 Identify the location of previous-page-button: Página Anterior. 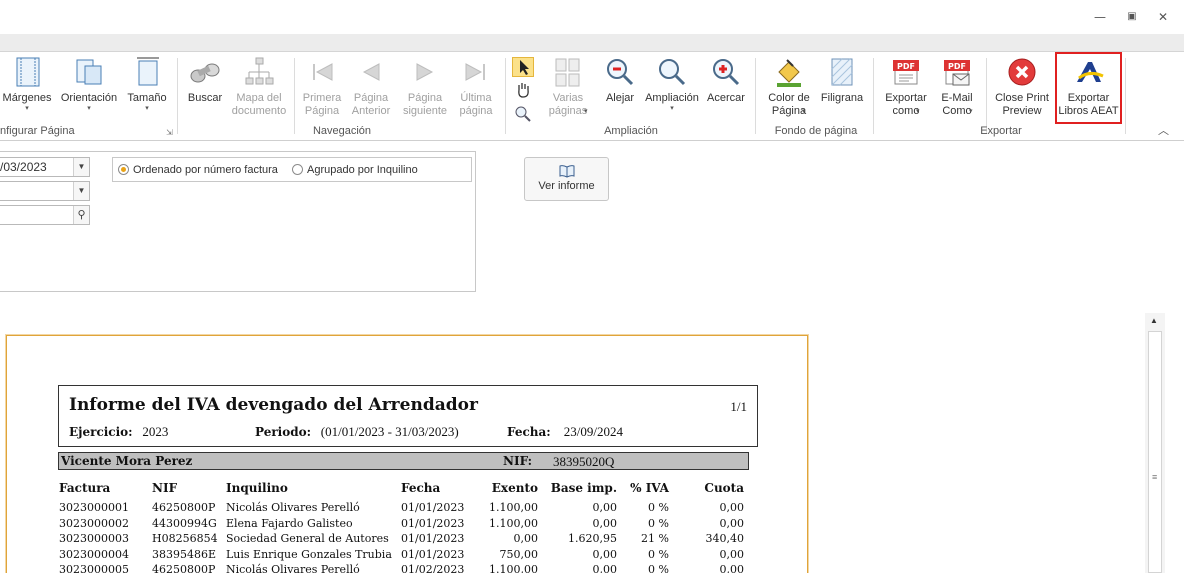
(371, 89).